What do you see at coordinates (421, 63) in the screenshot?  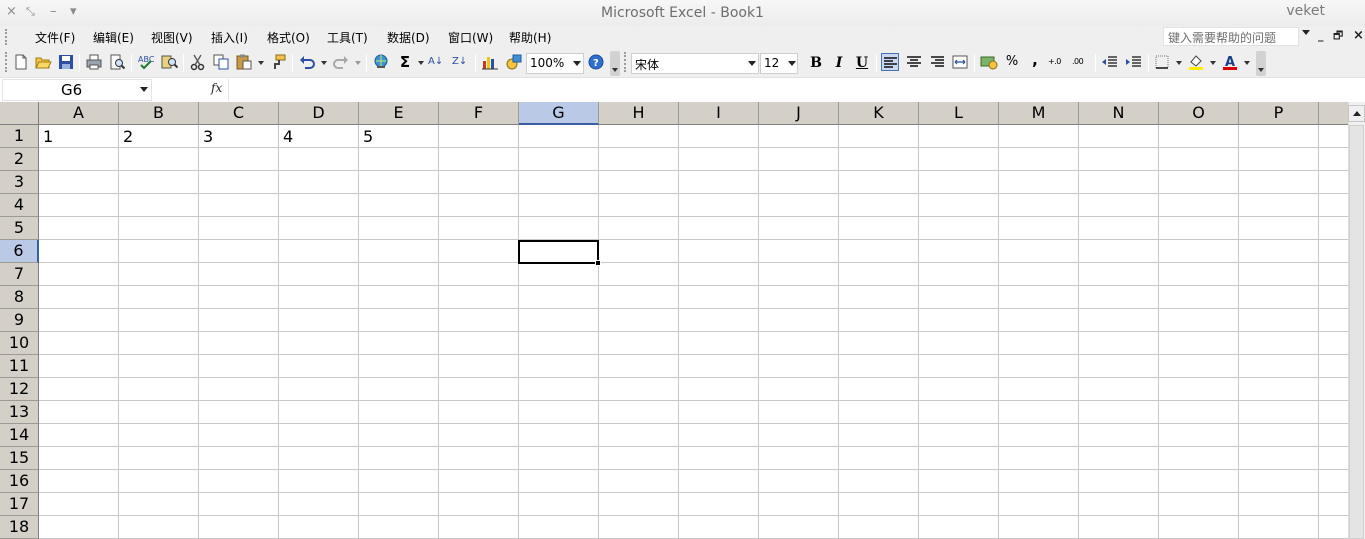 I see `autosum-dropdown-icon` at bounding box center [421, 63].